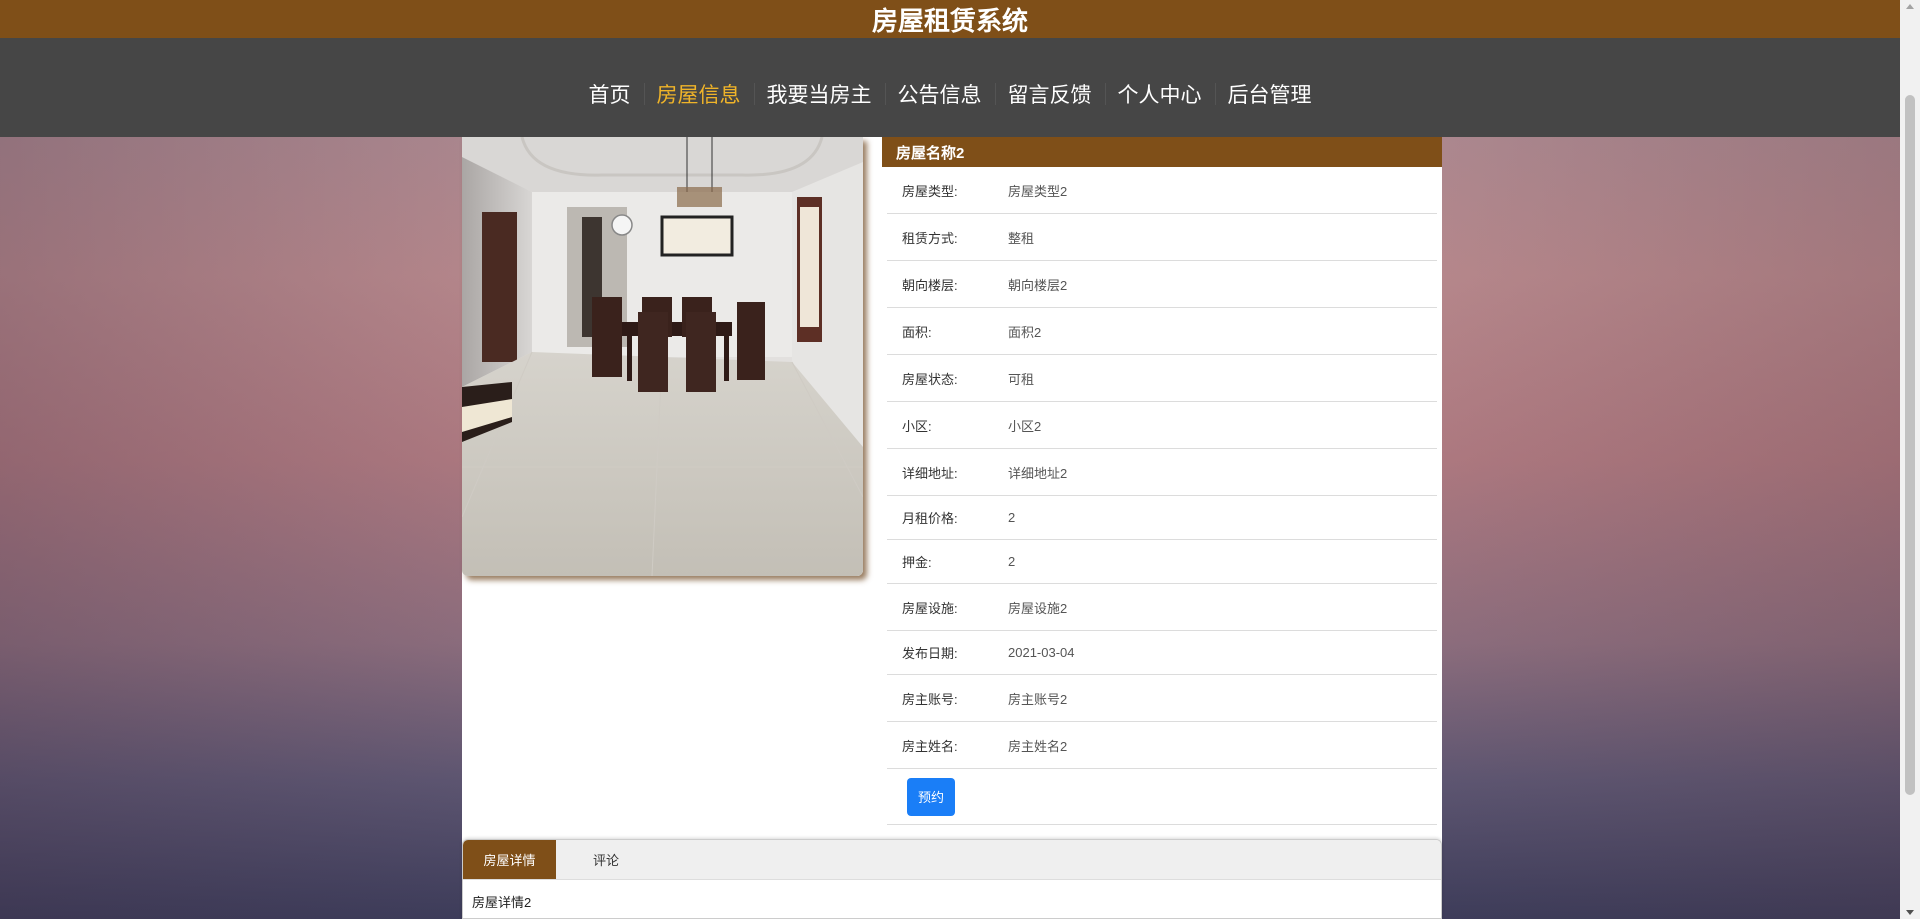 The width and height of the screenshot is (1920, 919). Describe the element at coordinates (917, 562) in the screenshot. I see `info-row-label: 押金:` at that location.